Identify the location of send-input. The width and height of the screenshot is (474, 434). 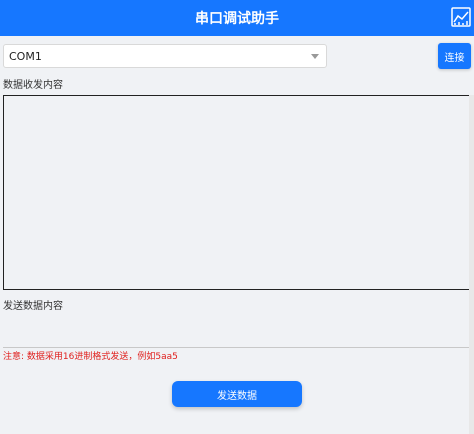
(237, 330).